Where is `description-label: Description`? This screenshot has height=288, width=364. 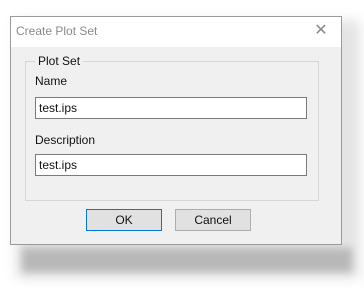 description-label: Description is located at coordinates (65, 140).